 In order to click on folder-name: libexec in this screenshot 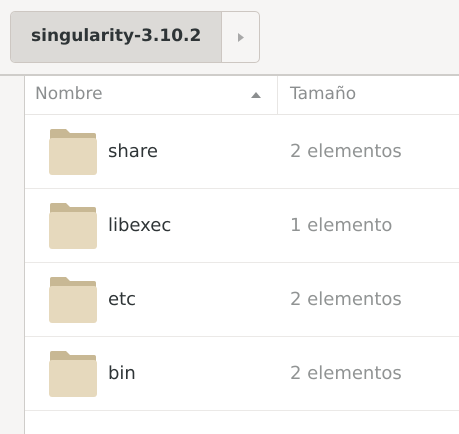, I will do `click(140, 226)`.